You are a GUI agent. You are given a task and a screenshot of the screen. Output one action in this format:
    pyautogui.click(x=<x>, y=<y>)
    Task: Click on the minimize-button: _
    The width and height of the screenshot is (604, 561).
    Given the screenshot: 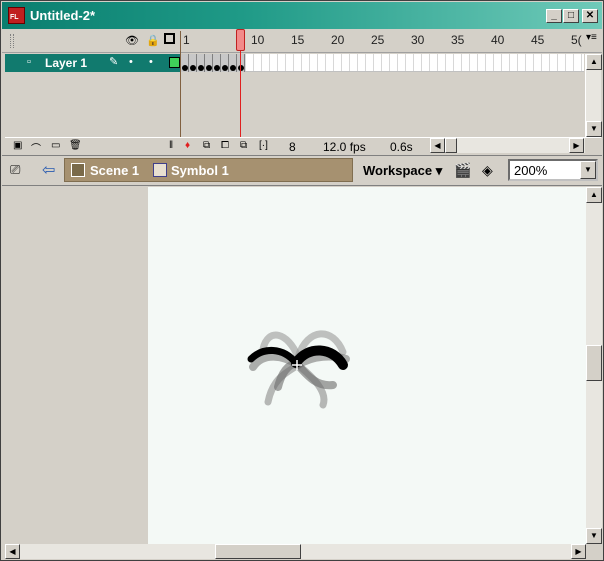 What is the action you would take?
    pyautogui.click(x=554, y=16)
    